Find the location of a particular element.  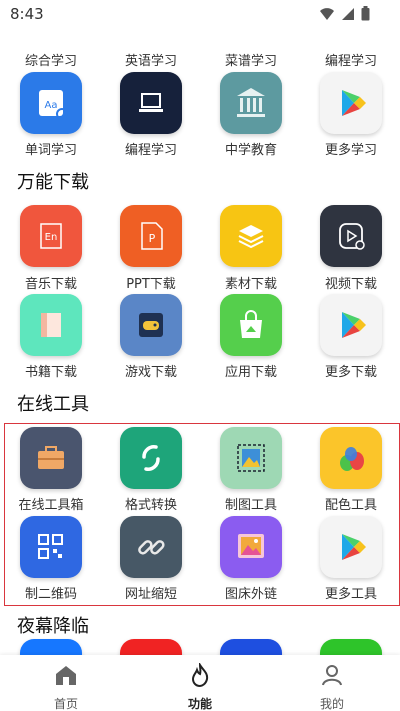

label-more-download: 更多下载 is located at coordinates (350, 372).